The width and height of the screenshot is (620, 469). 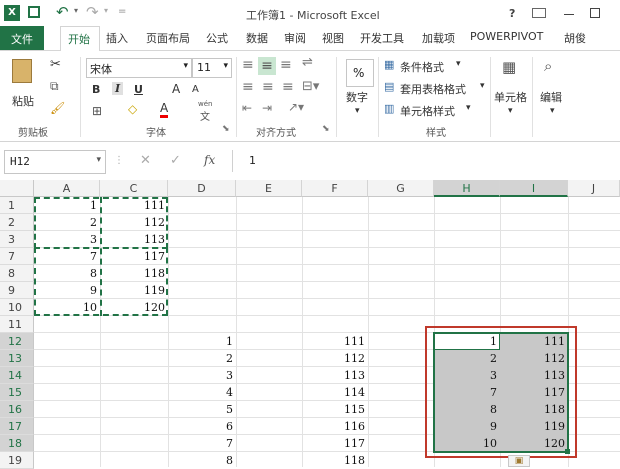 What do you see at coordinates (202, 459) in the screenshot?
I see `cell-d19: 8` at bounding box center [202, 459].